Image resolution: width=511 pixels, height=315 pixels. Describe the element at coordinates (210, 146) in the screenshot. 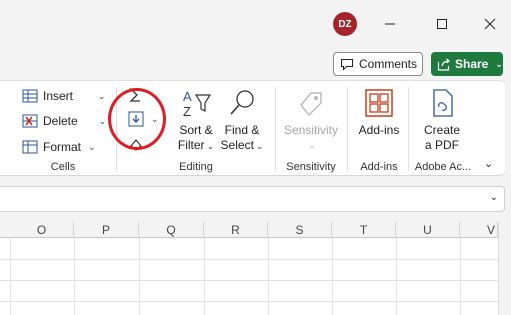

I see `sort-filter-chevron-down-icon: ⌄` at that location.